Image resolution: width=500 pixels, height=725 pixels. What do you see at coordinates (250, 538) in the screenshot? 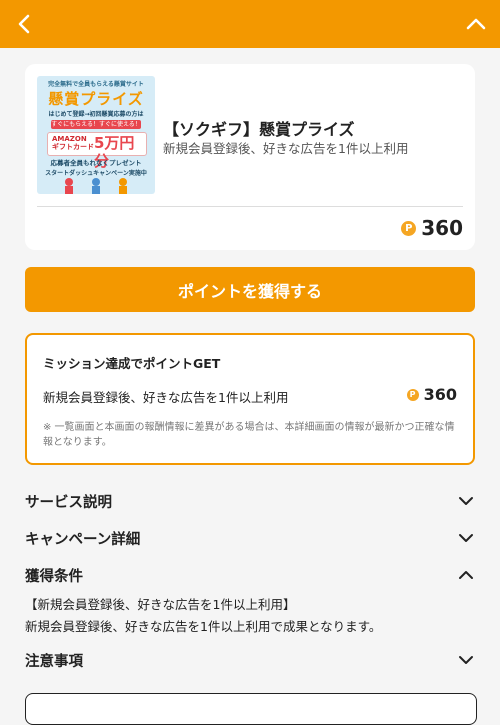
I see `section-campaign-details: キャンペーン詳細` at bounding box center [250, 538].